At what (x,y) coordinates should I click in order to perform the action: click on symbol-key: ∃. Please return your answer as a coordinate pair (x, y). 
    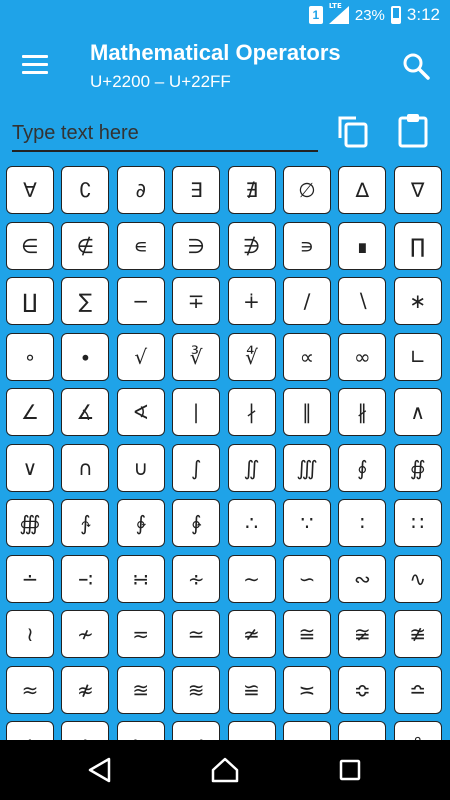
    Looking at the image, I should click on (196, 190).